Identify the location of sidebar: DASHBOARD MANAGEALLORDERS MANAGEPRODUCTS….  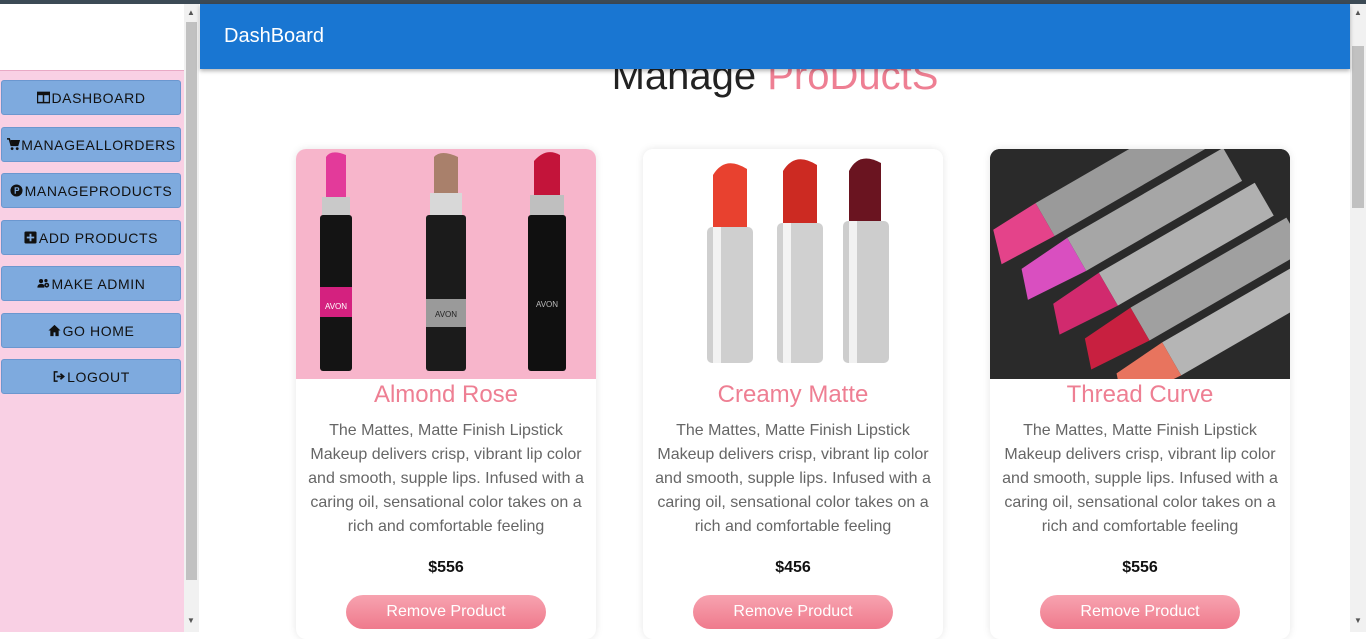
(92, 318).